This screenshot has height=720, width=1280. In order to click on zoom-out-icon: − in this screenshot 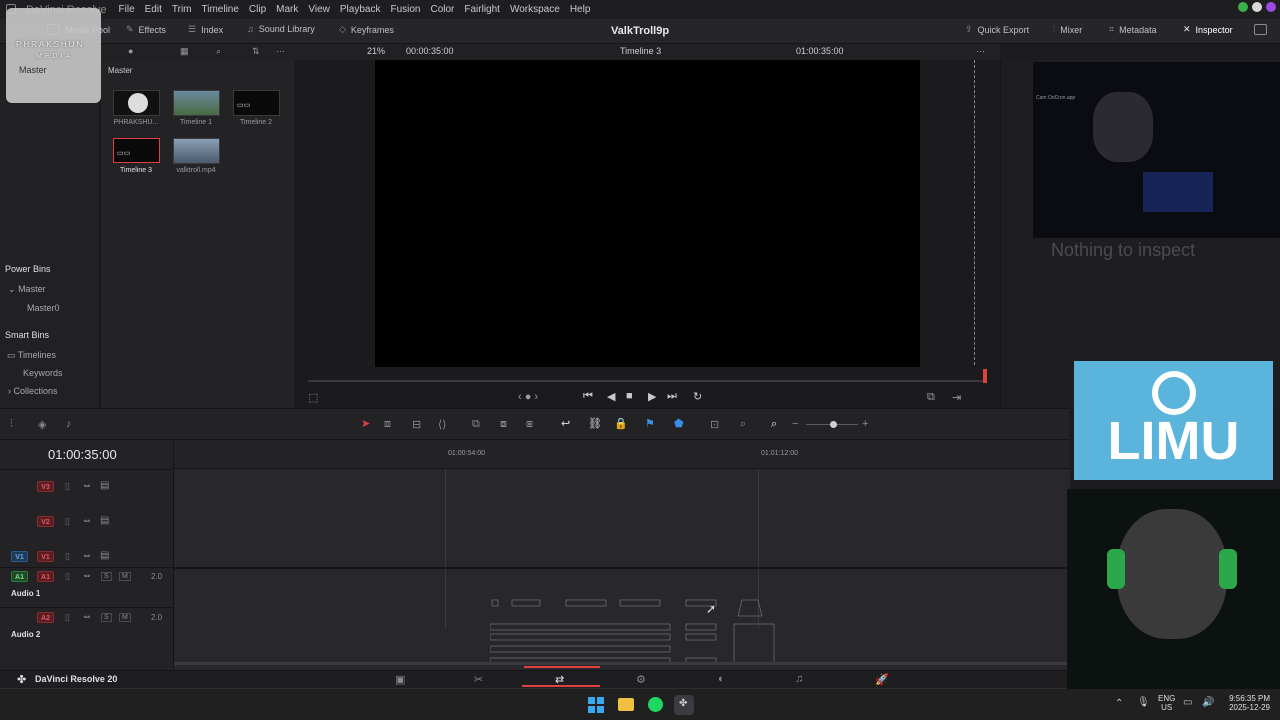, I will do `click(795, 424)`.